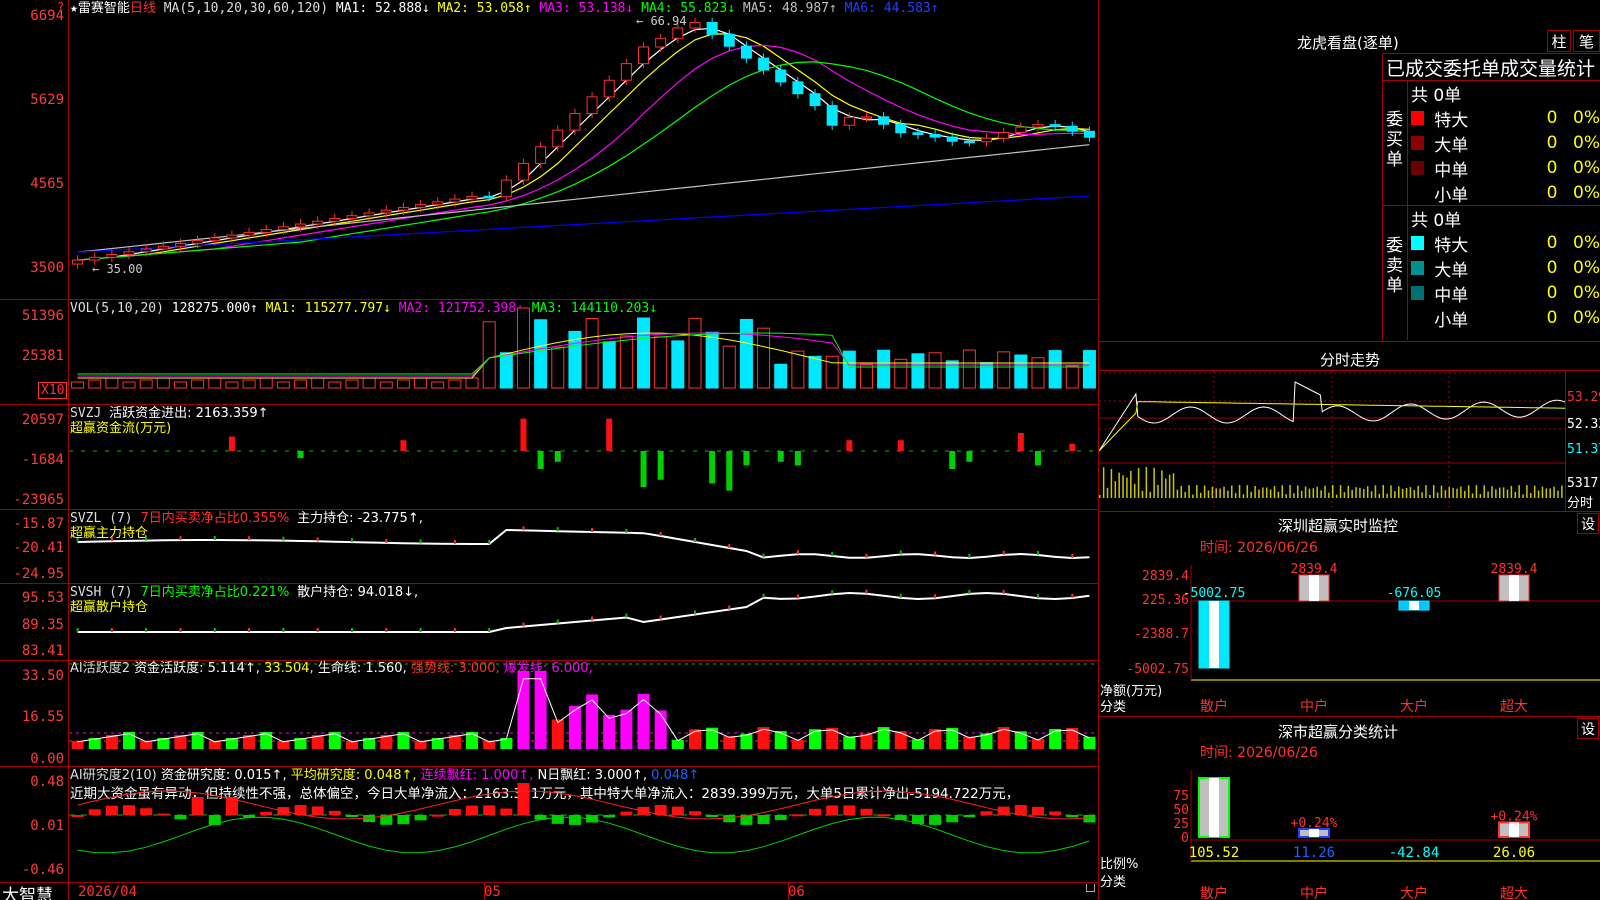  I want to click on monitor-settings-button: 设, so click(1588, 523).